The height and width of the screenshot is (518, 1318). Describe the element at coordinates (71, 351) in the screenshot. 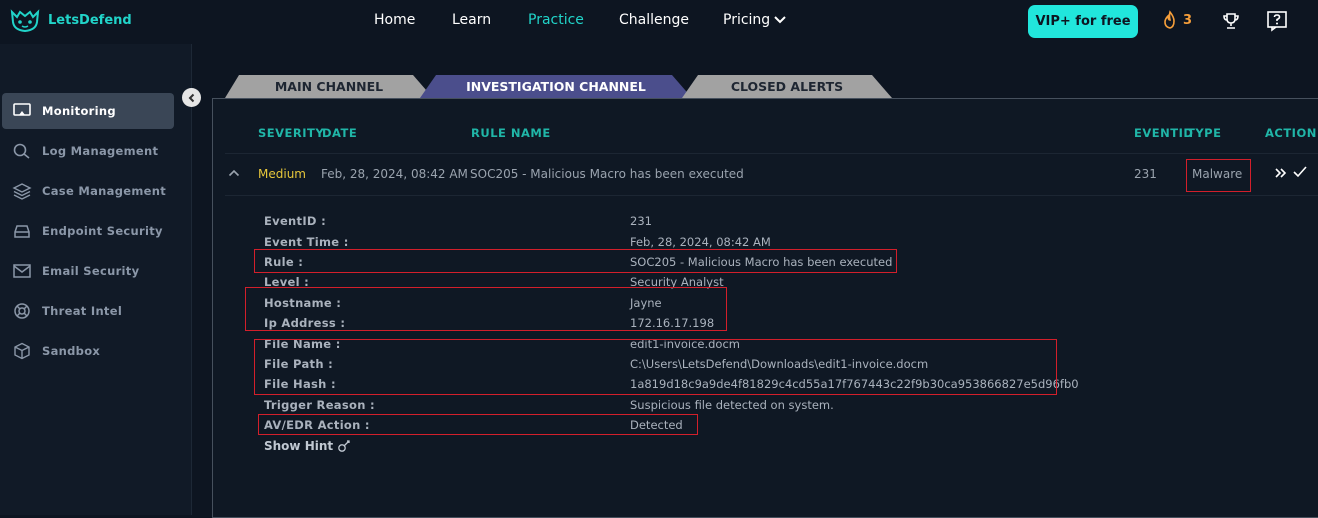

I see `sidebar-item-label: Sandbox` at that location.